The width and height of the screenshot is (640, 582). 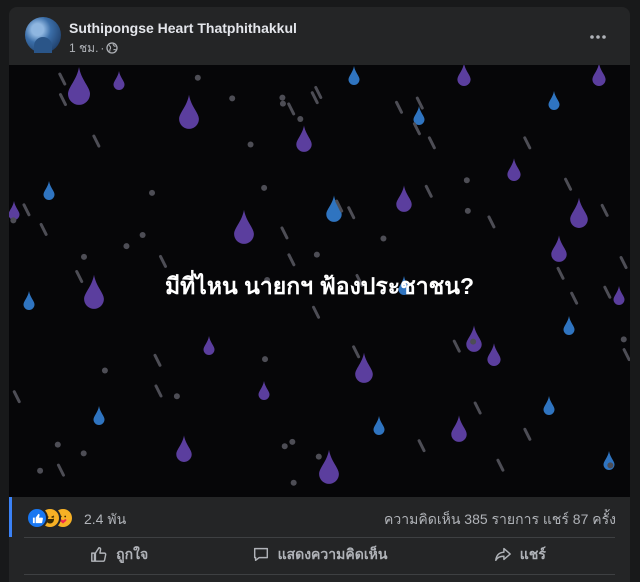 What do you see at coordinates (579, 519) in the screenshot?
I see `share-count: แชร์ 87 ครั้ง` at bounding box center [579, 519].